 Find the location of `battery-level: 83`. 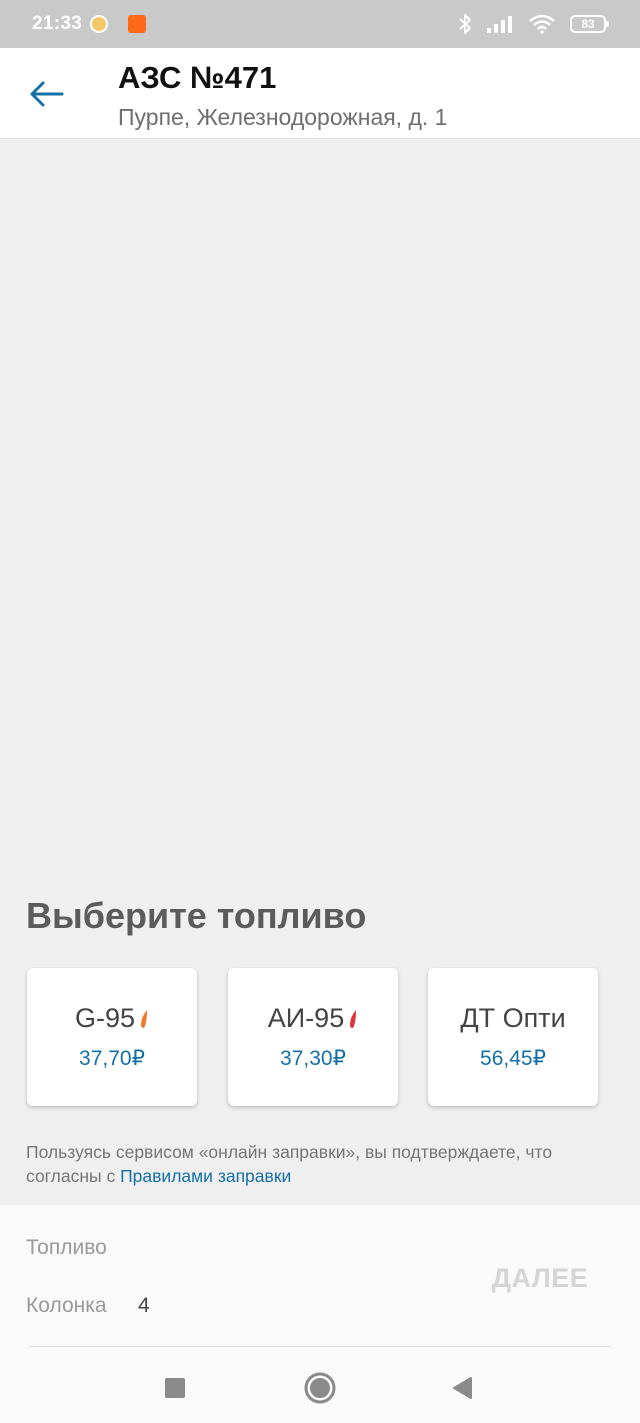

battery-level: 83 is located at coordinates (588, 24).